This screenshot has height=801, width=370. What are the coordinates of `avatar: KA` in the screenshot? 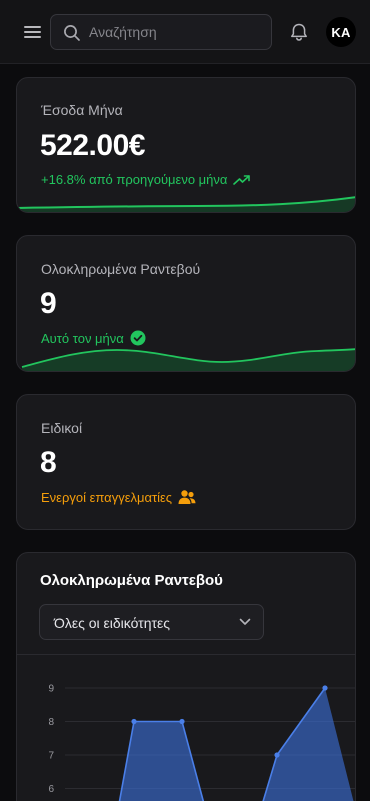 It's located at (341, 32).